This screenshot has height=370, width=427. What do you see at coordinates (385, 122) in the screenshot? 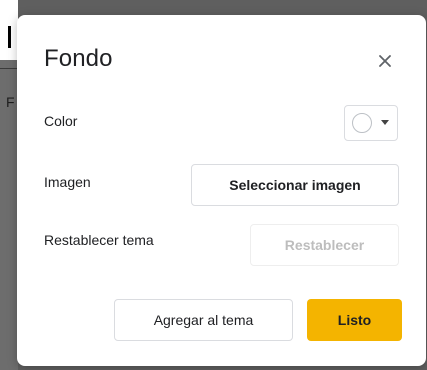
I see `chevron-down-icon` at bounding box center [385, 122].